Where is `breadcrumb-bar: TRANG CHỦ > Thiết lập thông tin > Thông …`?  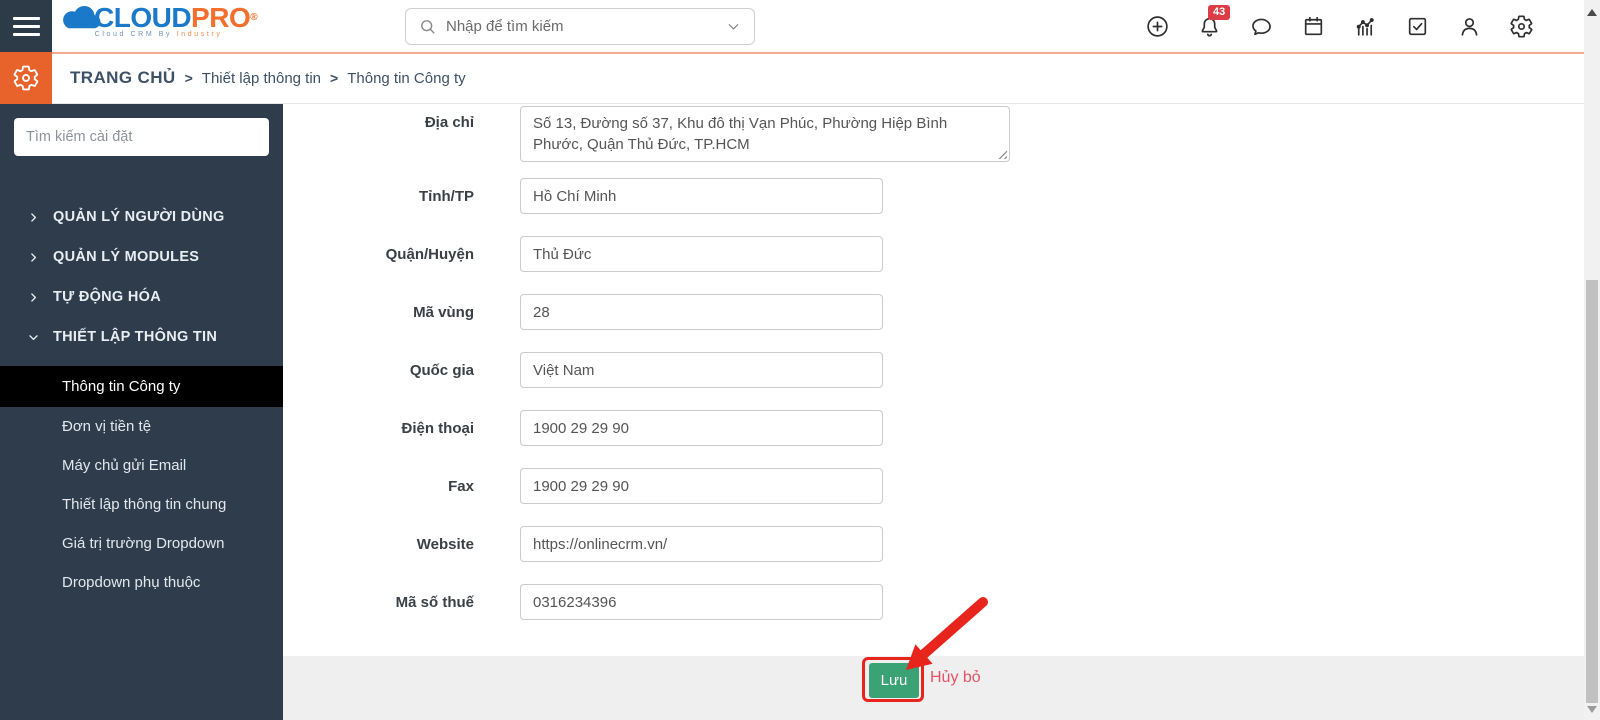
breadcrumb-bar: TRANG CHỦ > Thiết lập thông tin > Thông … is located at coordinates (800, 78).